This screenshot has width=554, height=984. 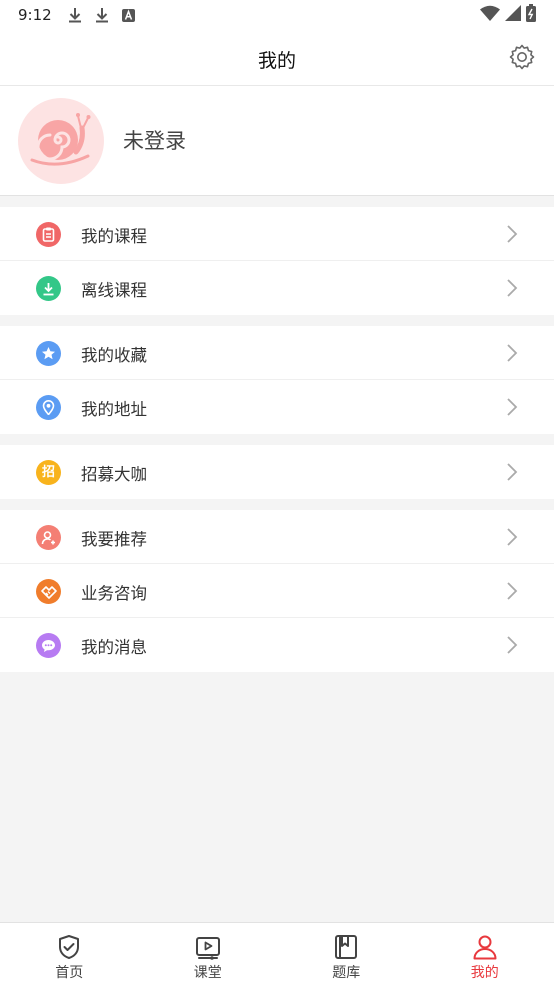 I want to click on menu-item-recommend: 我要推荐, so click(x=277, y=537).